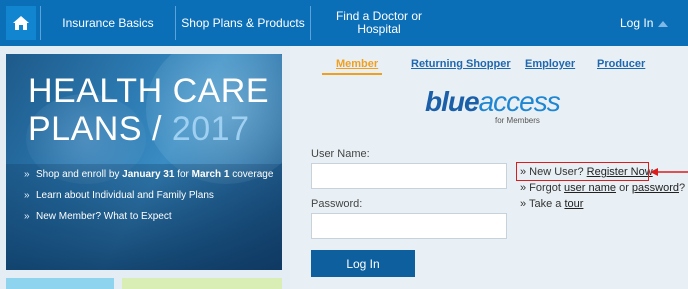 The image size is (688, 289). I want to click on nav-find-doctor-line2: Hospital, so click(379, 29).